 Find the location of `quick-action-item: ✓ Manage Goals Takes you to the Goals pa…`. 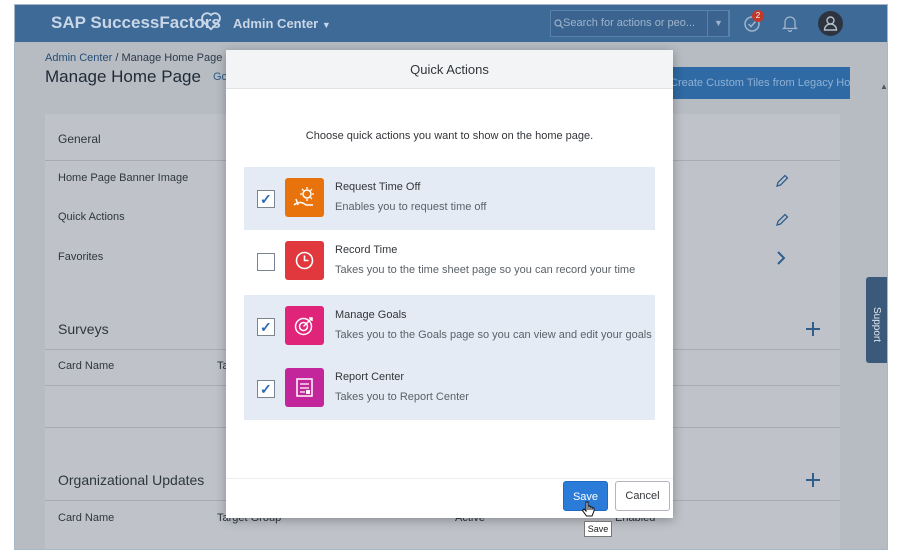

quick-action-item: ✓ Manage Goals Takes you to the Goals pa… is located at coordinates (449, 326).